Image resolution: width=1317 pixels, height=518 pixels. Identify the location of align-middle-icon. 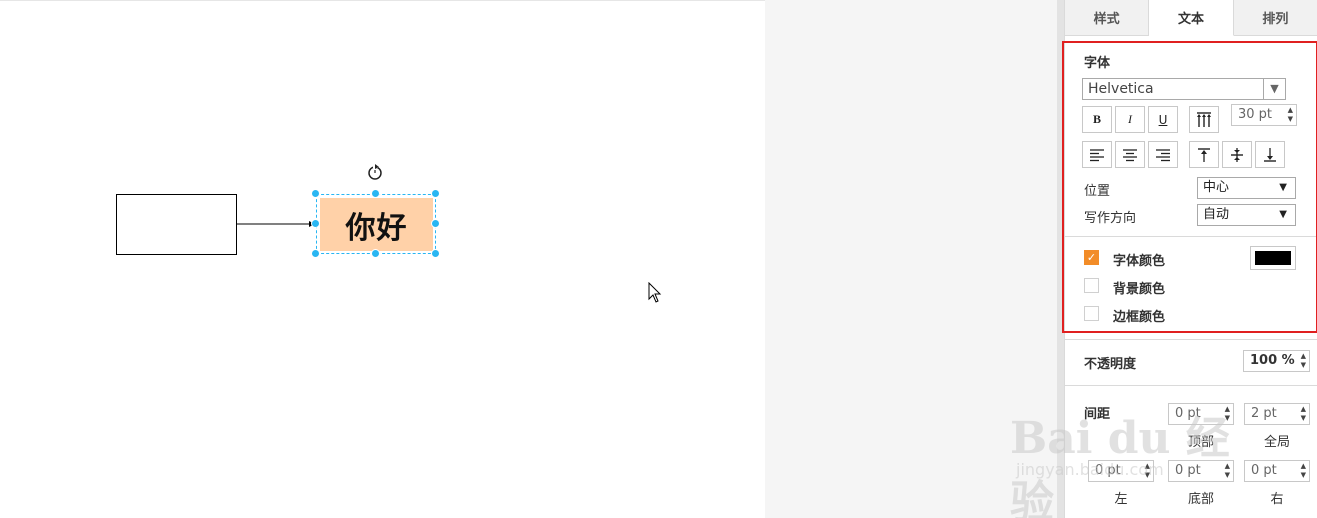
(1237, 154).